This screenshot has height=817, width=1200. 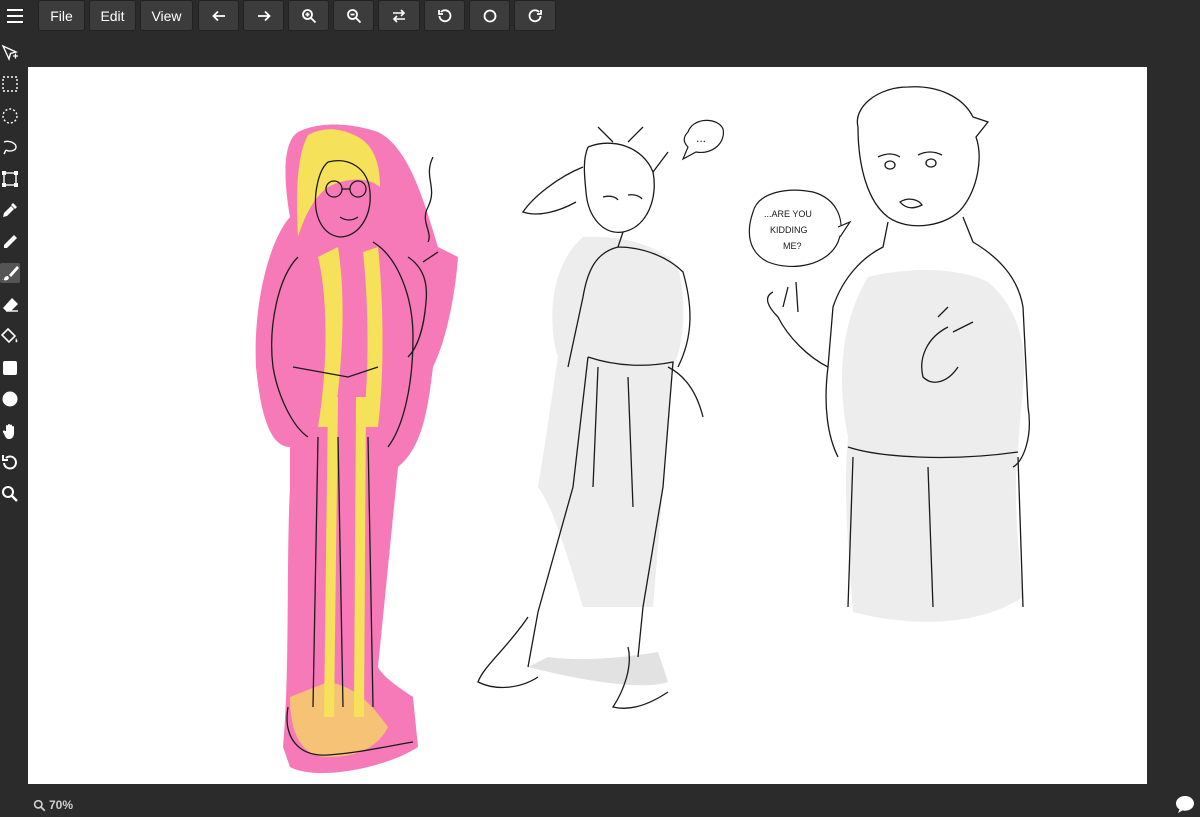 I want to click on pencil-tool, so click(x=10, y=242).